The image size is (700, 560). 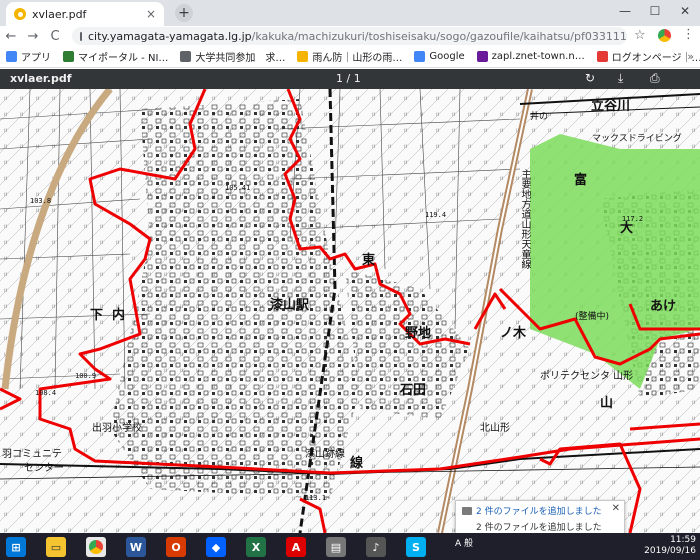 I want to click on map-label-noji: 野地, so click(x=418, y=333).